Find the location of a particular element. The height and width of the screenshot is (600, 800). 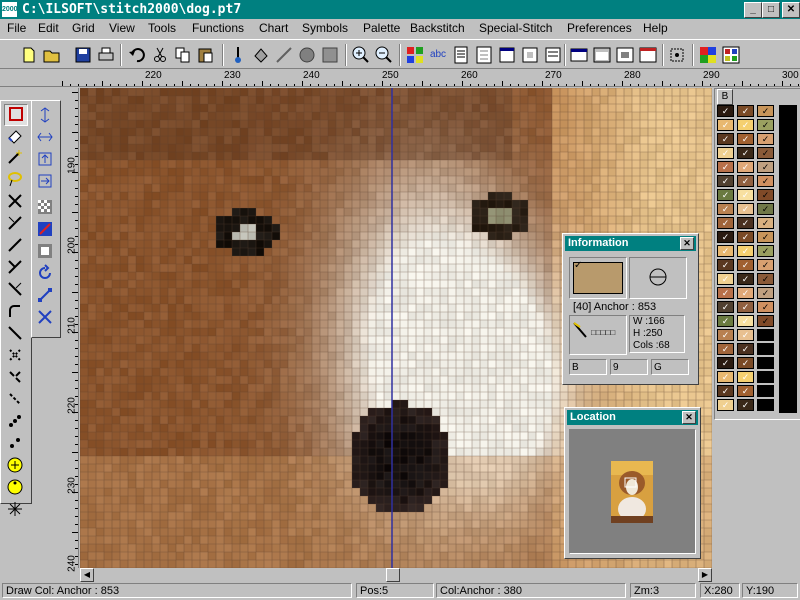

dotted-diagonal-icon is located at coordinates (15, 400).